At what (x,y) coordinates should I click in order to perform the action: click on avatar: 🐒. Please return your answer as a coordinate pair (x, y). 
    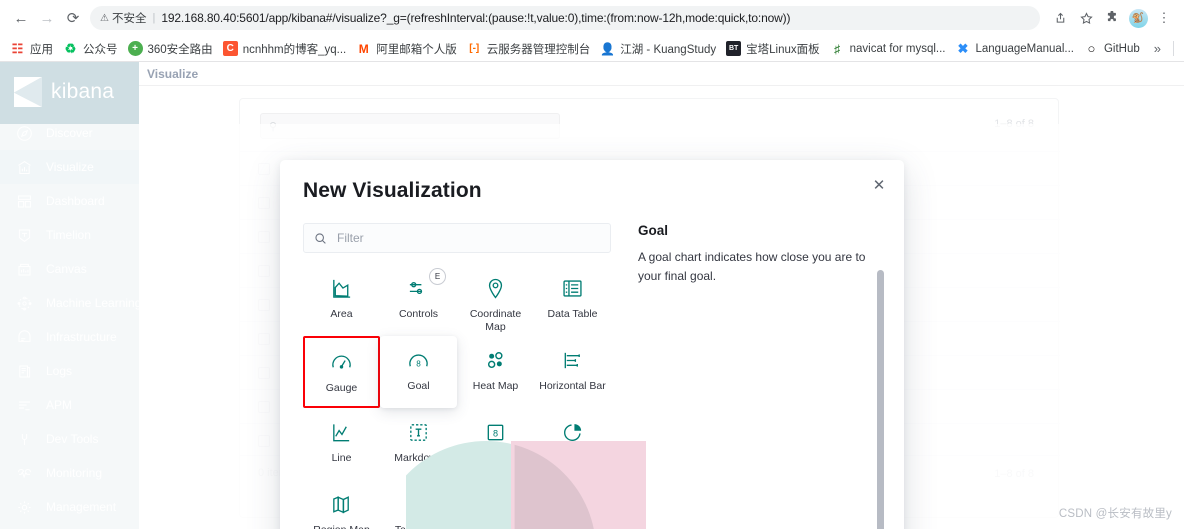
    Looking at the image, I should click on (1138, 18).